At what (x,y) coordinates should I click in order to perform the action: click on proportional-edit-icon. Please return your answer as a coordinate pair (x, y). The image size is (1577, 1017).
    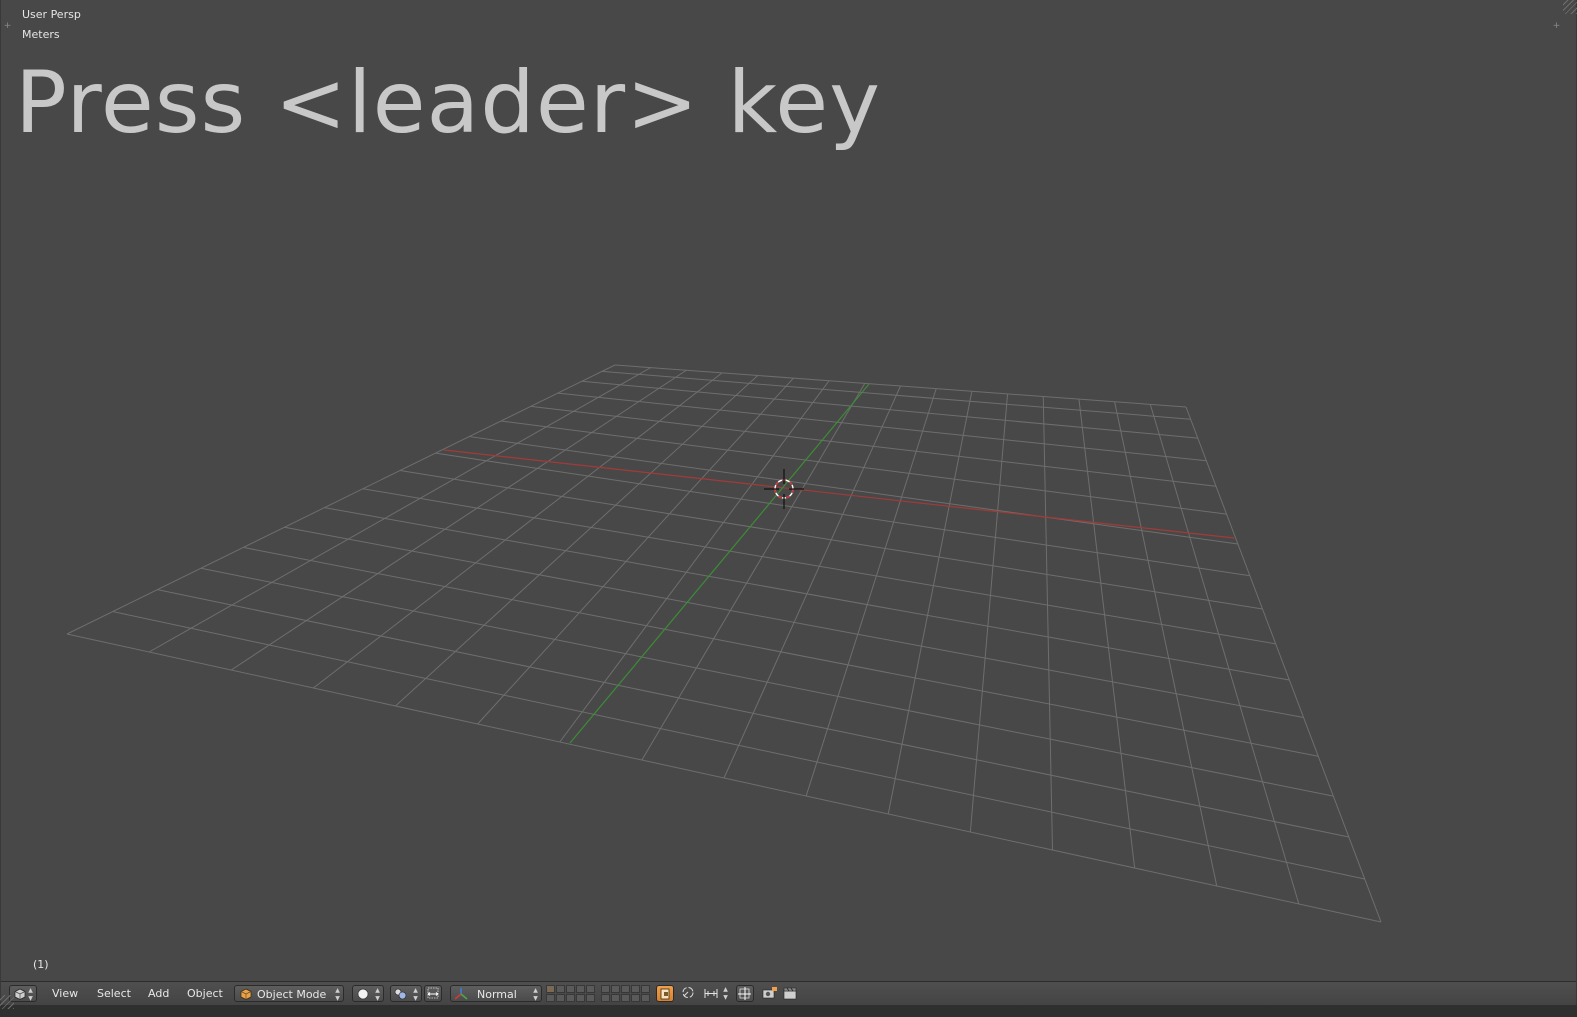
    Looking at the image, I should click on (688, 992).